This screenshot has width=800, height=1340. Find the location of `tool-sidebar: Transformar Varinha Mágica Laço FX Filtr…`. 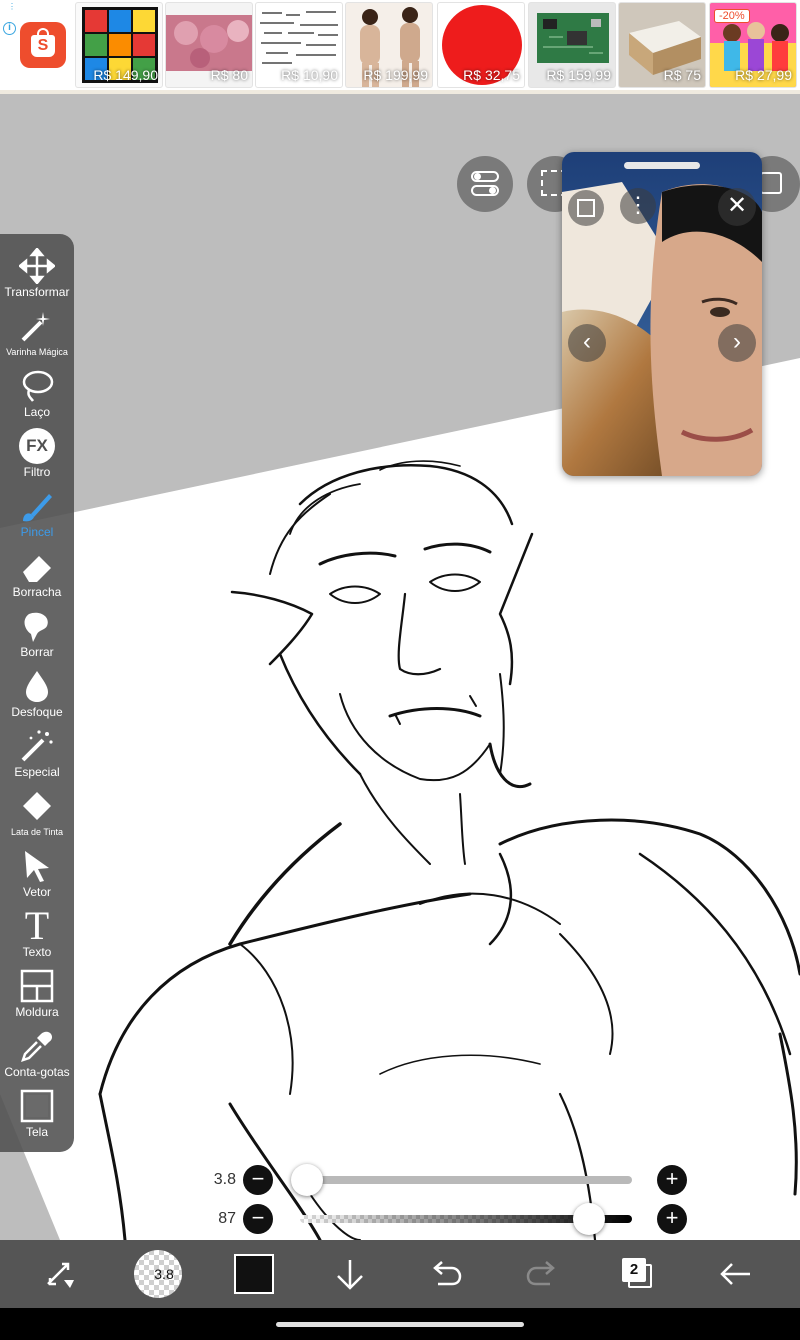

tool-sidebar: Transformar Varinha Mágica Laço FX Filtr… is located at coordinates (37, 693).